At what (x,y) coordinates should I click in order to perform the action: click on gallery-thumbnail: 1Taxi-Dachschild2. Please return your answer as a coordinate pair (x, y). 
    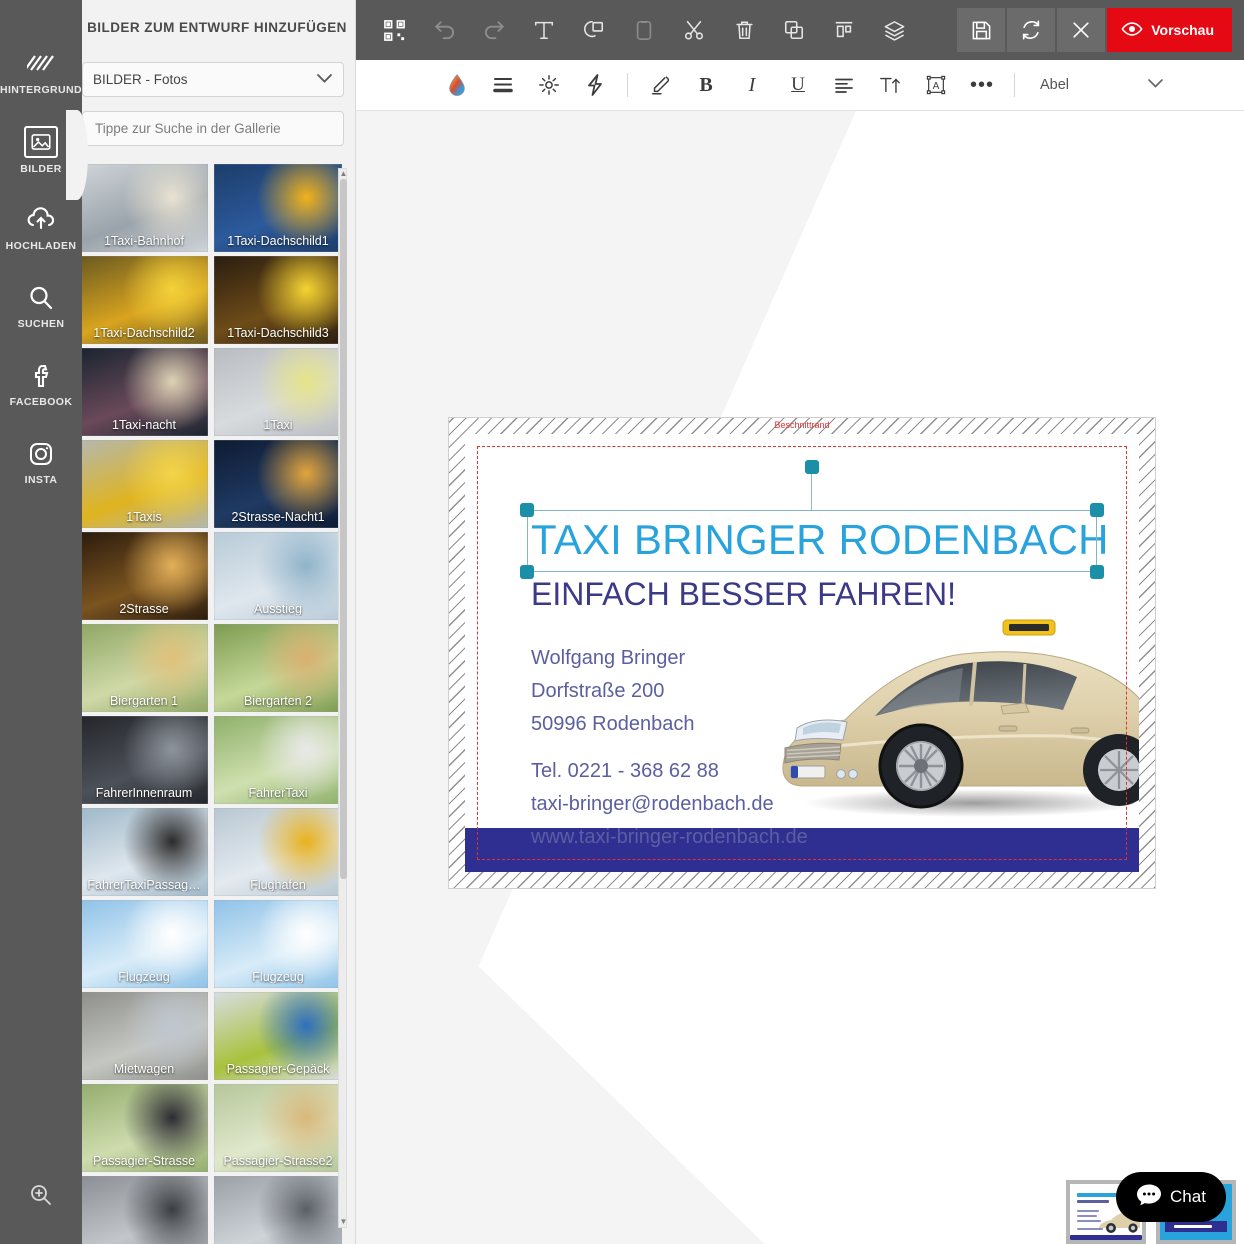
    Looking at the image, I should click on (144, 300).